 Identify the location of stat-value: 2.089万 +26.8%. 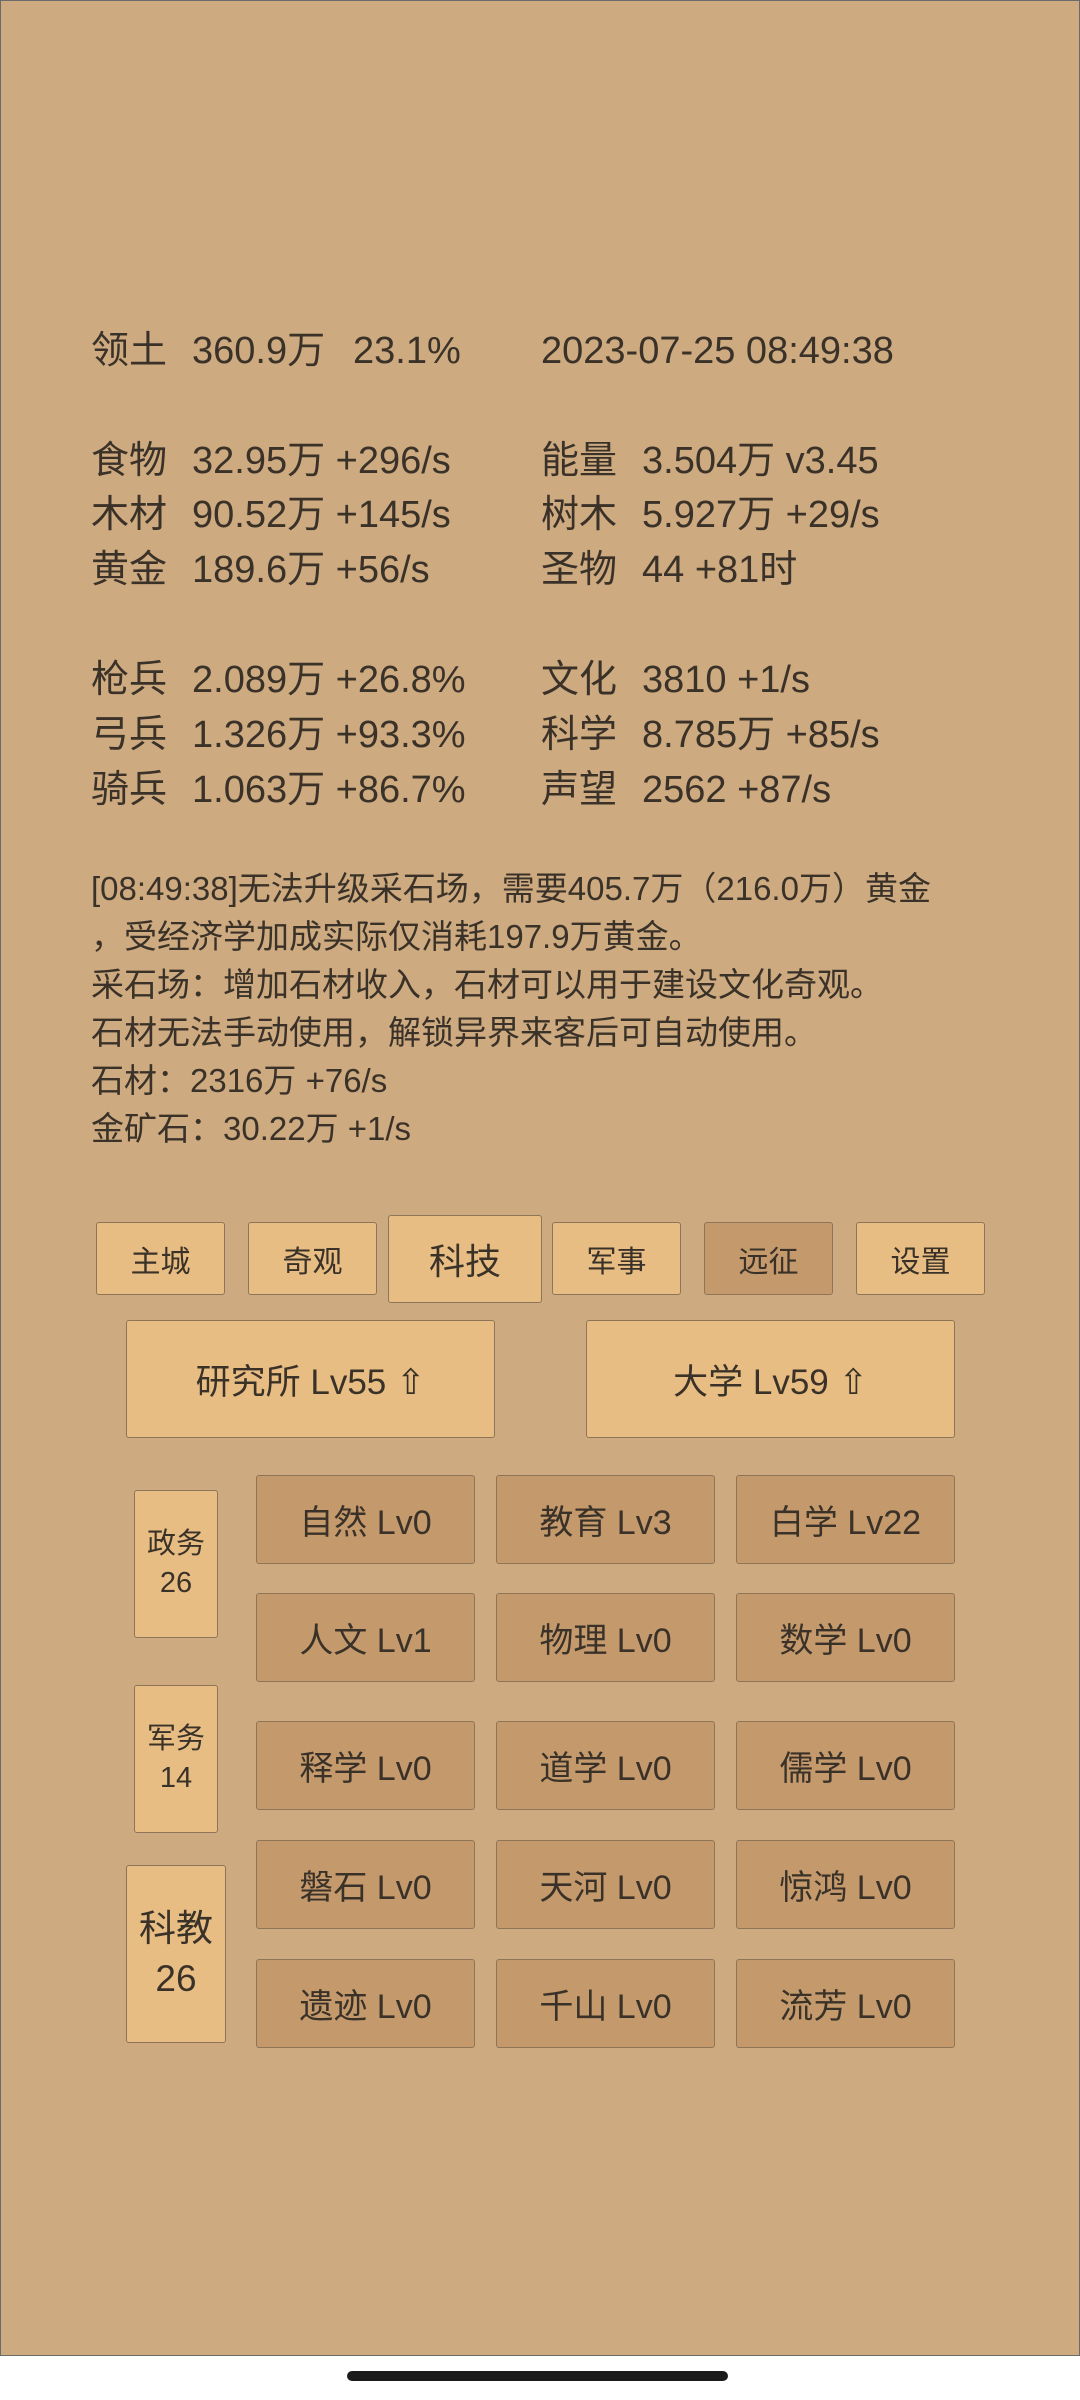
(329, 680).